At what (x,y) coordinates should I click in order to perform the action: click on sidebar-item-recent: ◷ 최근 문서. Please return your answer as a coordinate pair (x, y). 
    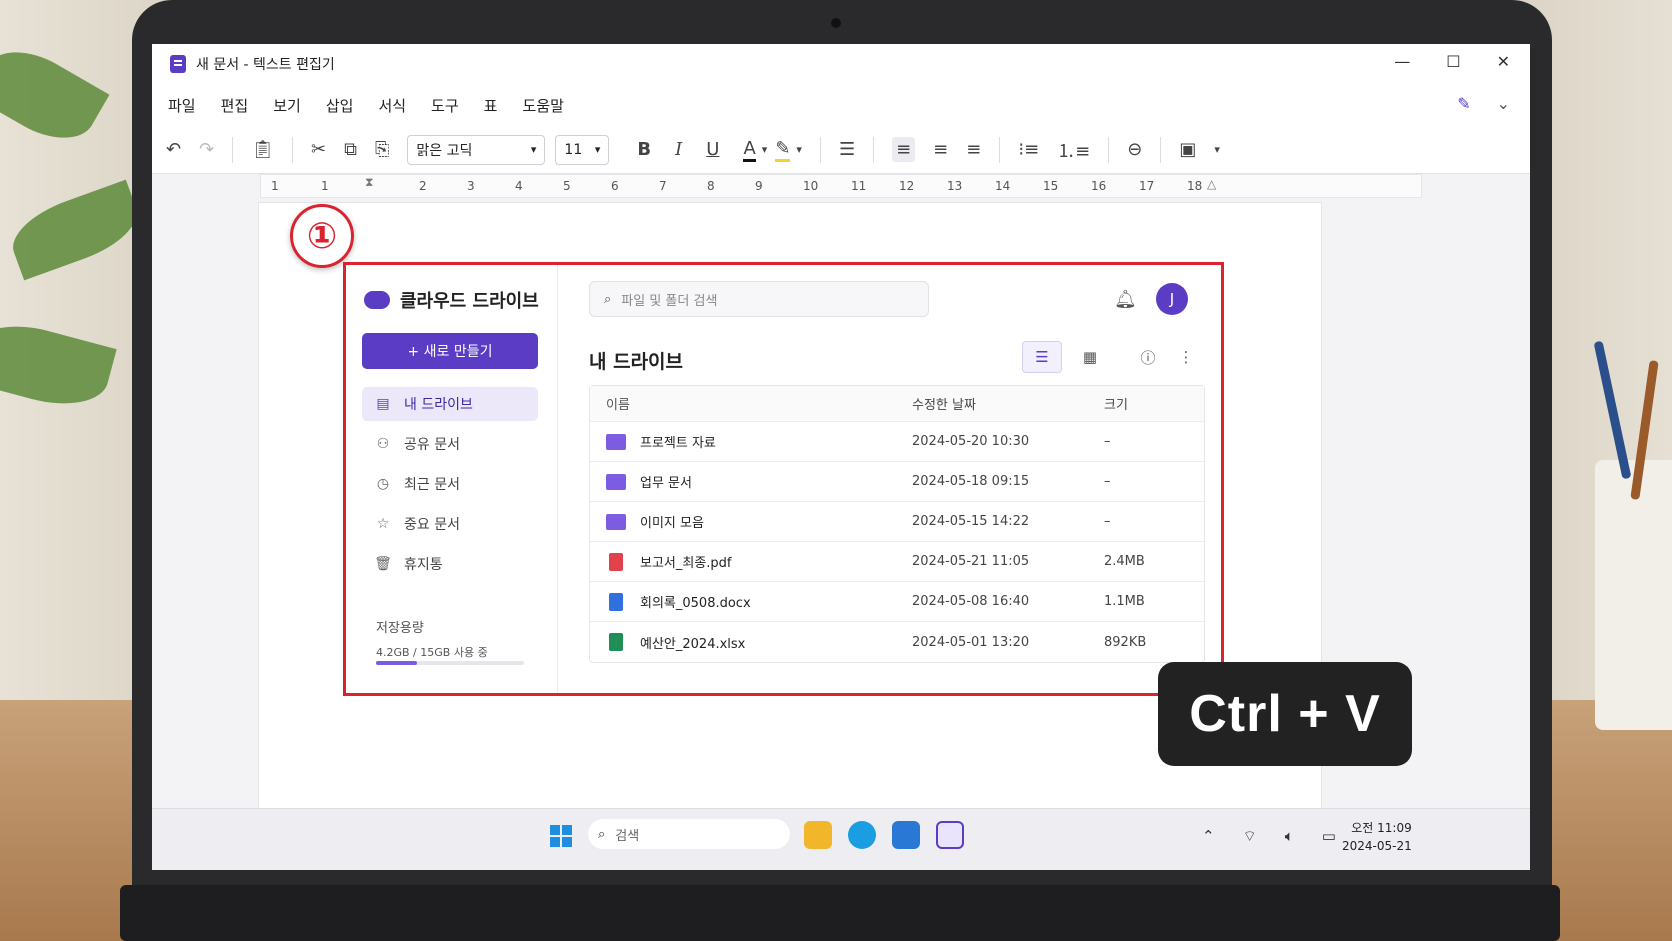
    Looking at the image, I should click on (450, 484).